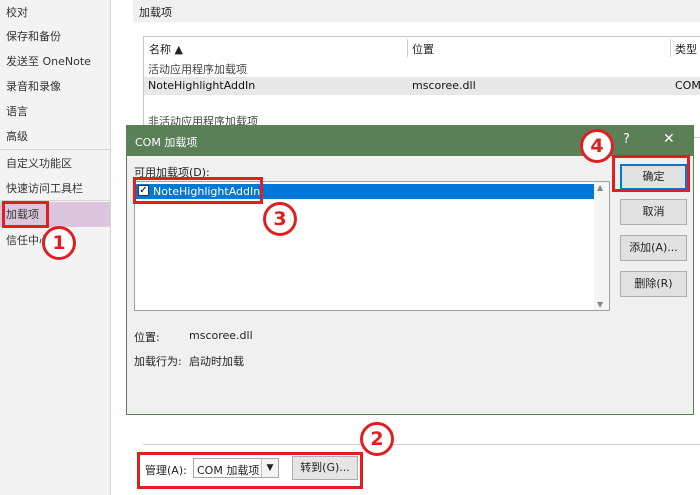 The image size is (700, 495). I want to click on step-3-marker: 3, so click(280, 219).